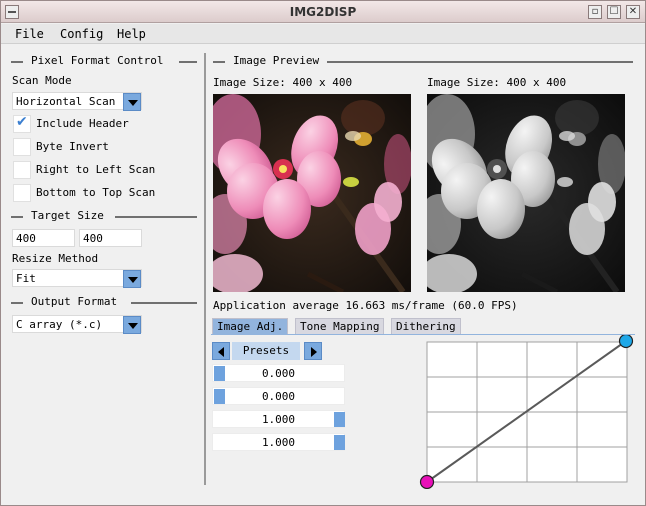 Image resolution: width=646 pixels, height=506 pixels. What do you see at coordinates (423, 61) in the screenshot?
I see `image-preview-heading: Image Preview` at bounding box center [423, 61].